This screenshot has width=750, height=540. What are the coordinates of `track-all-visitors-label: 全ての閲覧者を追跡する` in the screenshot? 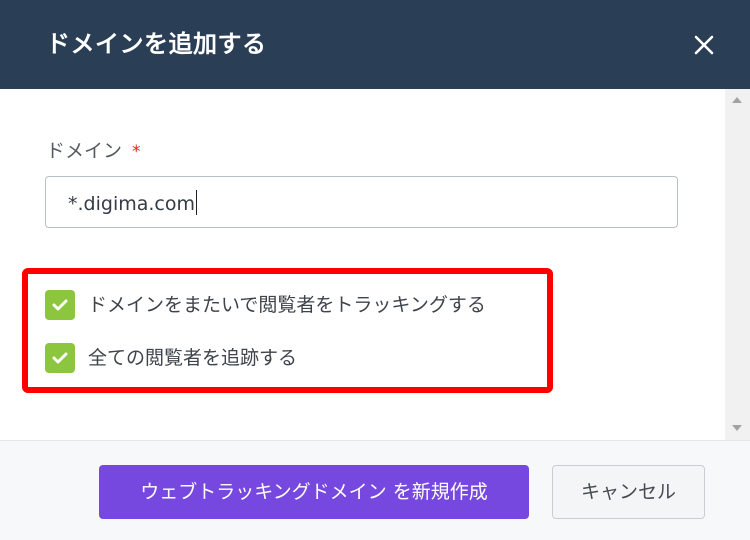 It's located at (193, 358).